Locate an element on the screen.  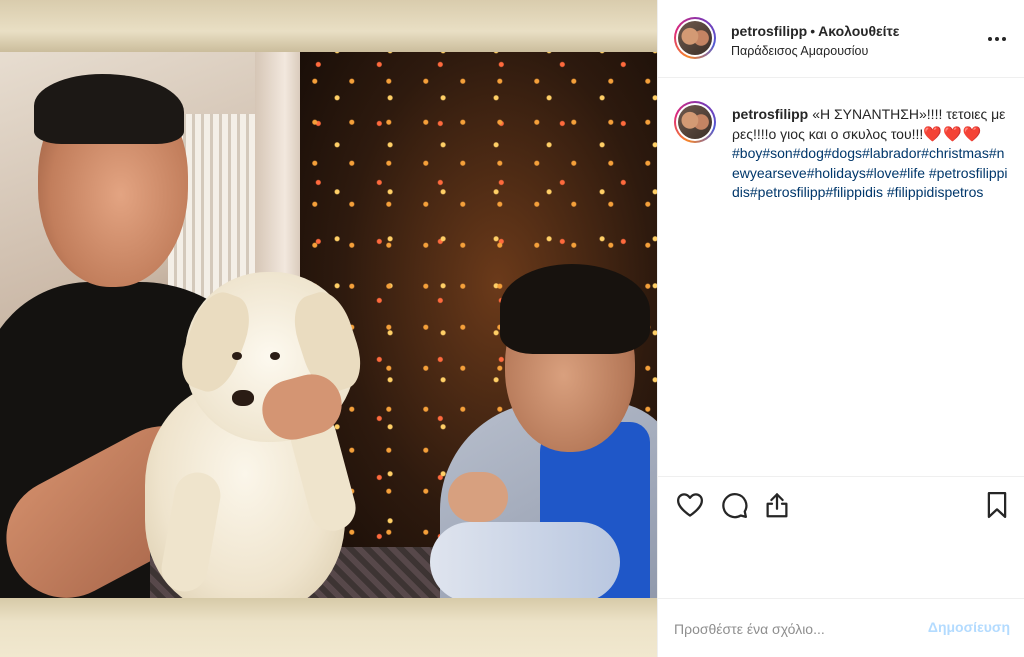
heart-outline-icon is located at coordinates (690, 505).